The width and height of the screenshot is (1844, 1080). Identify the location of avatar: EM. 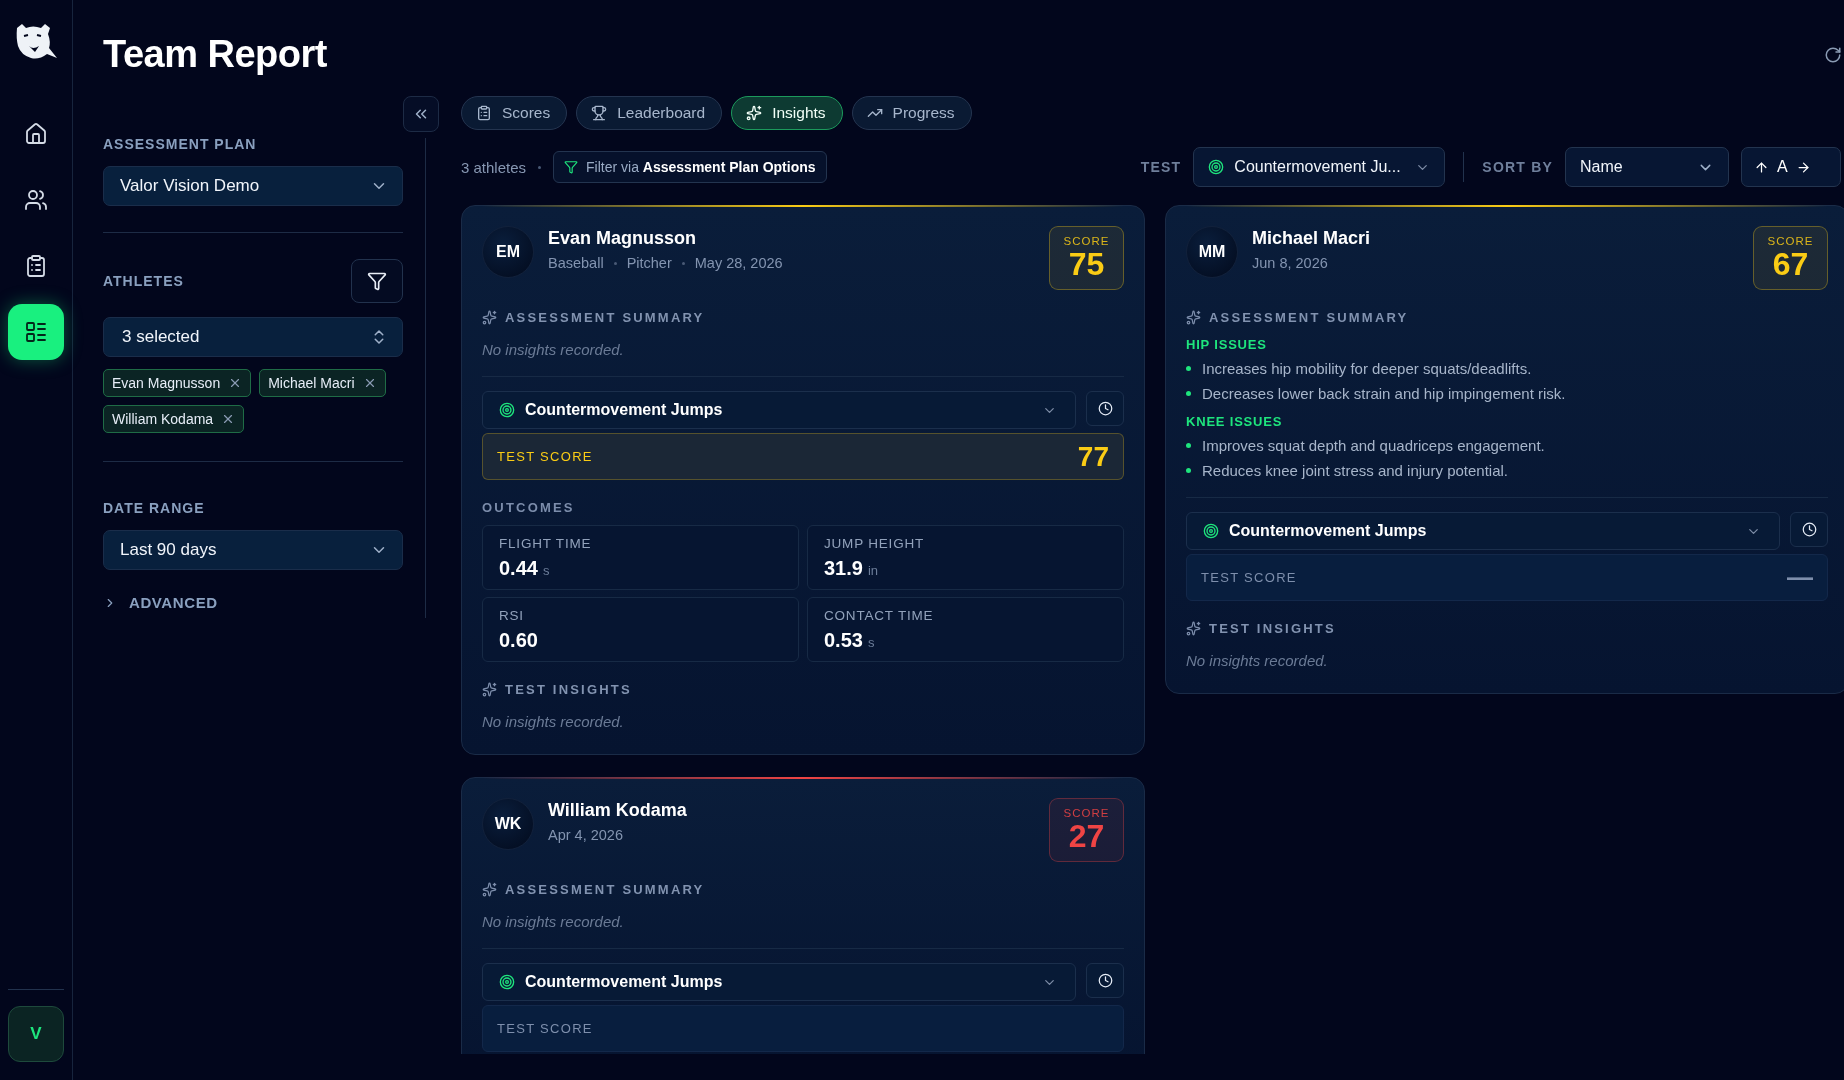
(508, 252).